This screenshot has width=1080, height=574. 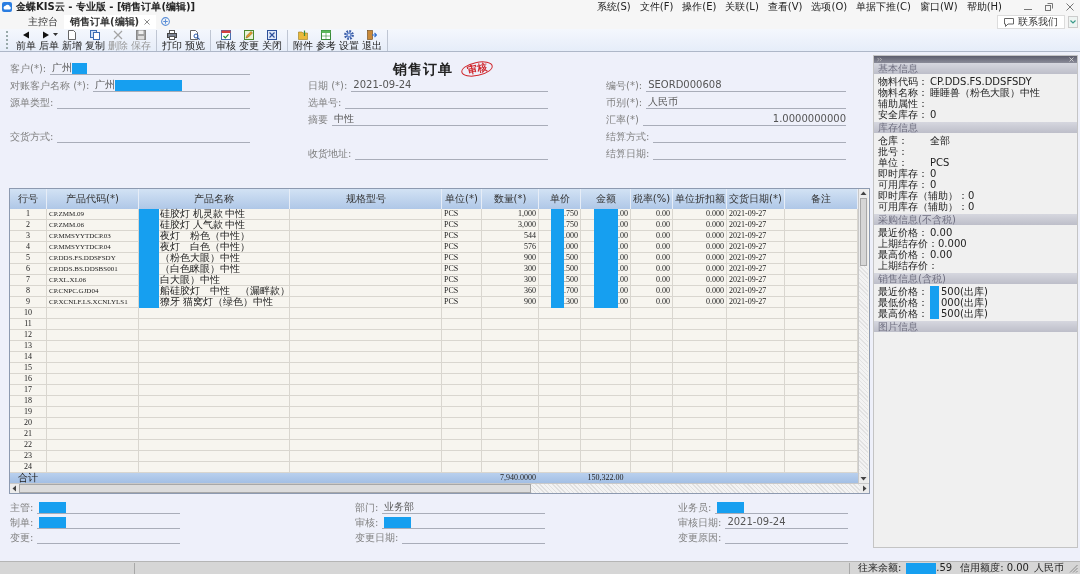 What do you see at coordinates (571, 302) in the screenshot?
I see `table-cell: .300` at bounding box center [571, 302].